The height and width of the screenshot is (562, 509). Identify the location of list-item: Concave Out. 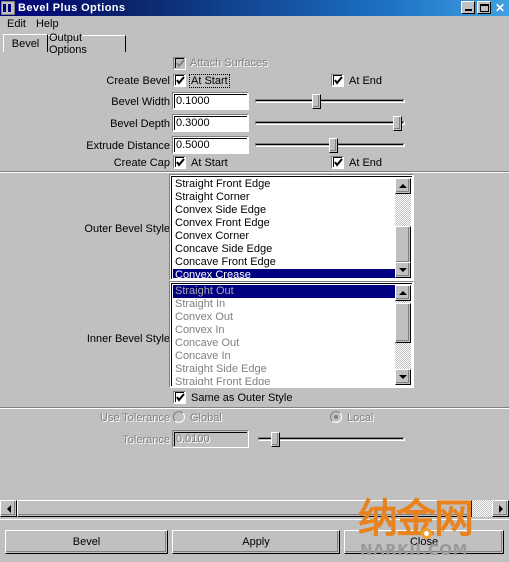
(207, 343).